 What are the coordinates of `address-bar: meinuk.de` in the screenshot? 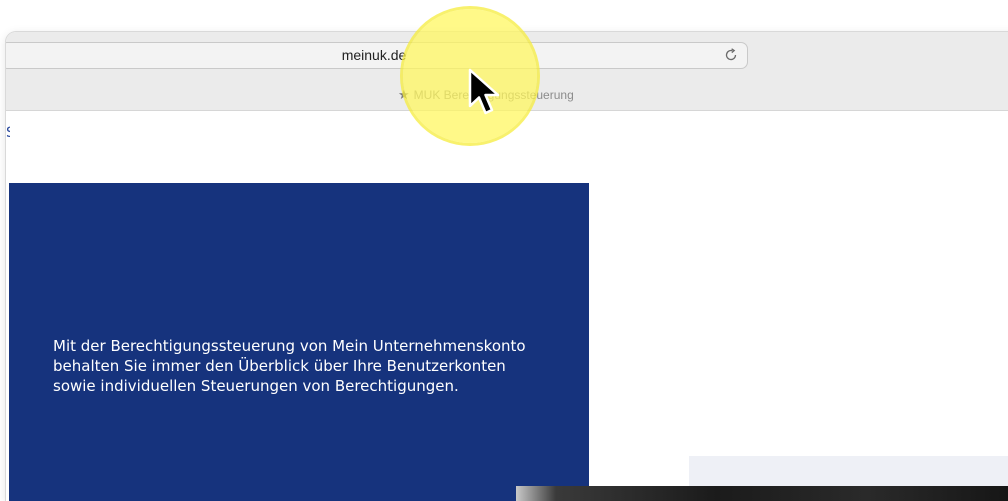 It's located at (377, 55).